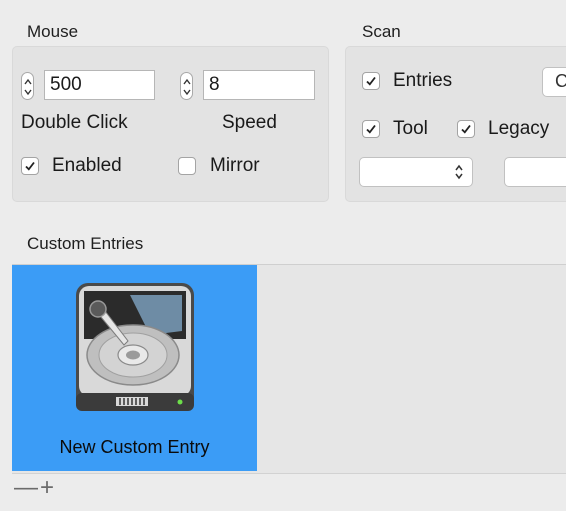 This screenshot has width=566, height=511. I want to click on entries-checkbox, so click(371, 81).